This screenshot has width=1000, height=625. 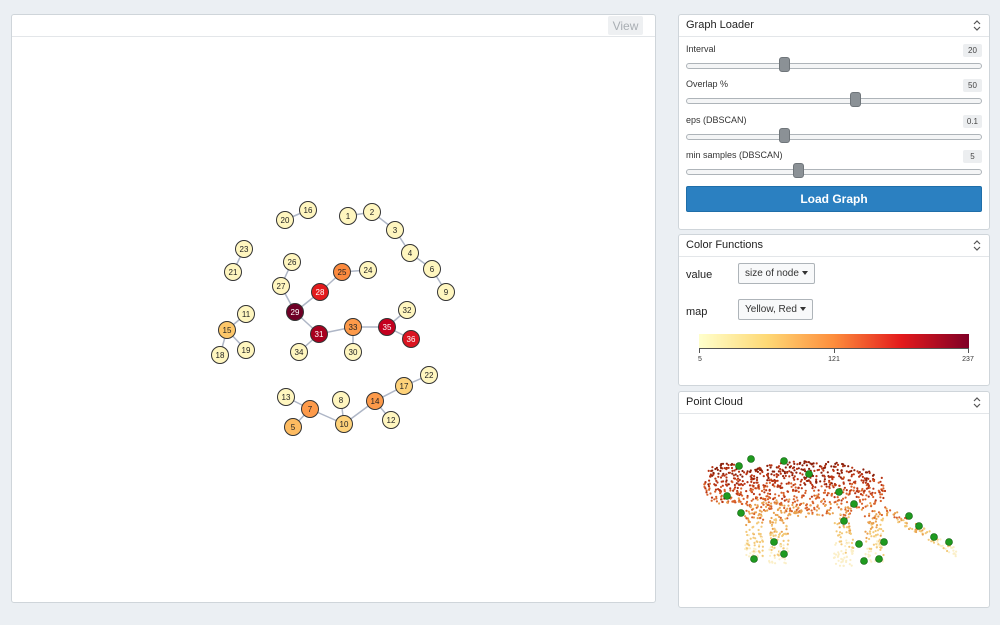 What do you see at coordinates (391, 420) in the screenshot?
I see `graph-node: 12` at bounding box center [391, 420].